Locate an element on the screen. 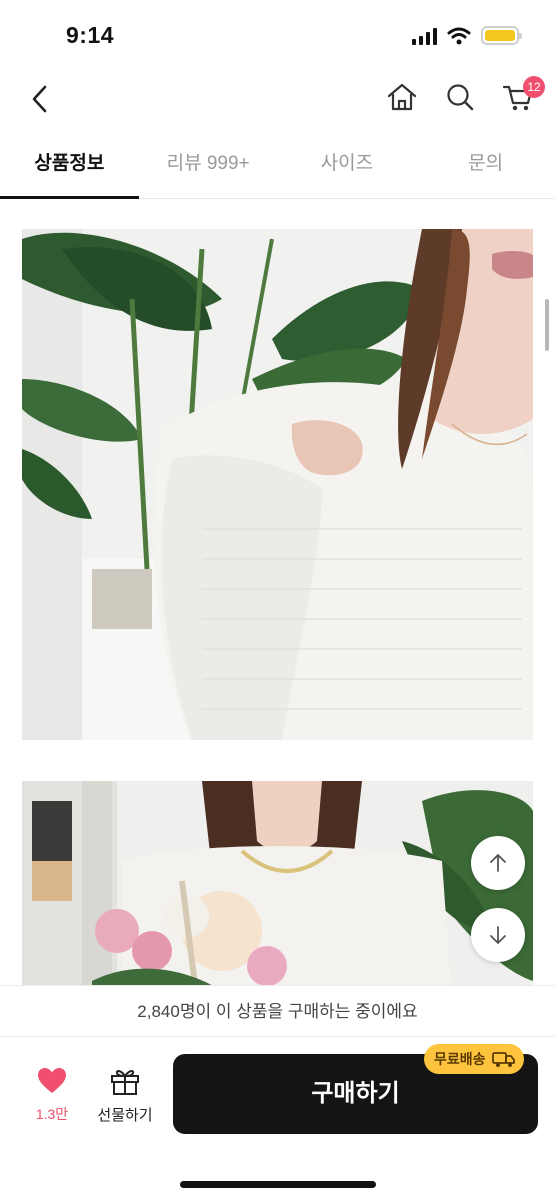  scroll-down-icon is located at coordinates (498, 935).